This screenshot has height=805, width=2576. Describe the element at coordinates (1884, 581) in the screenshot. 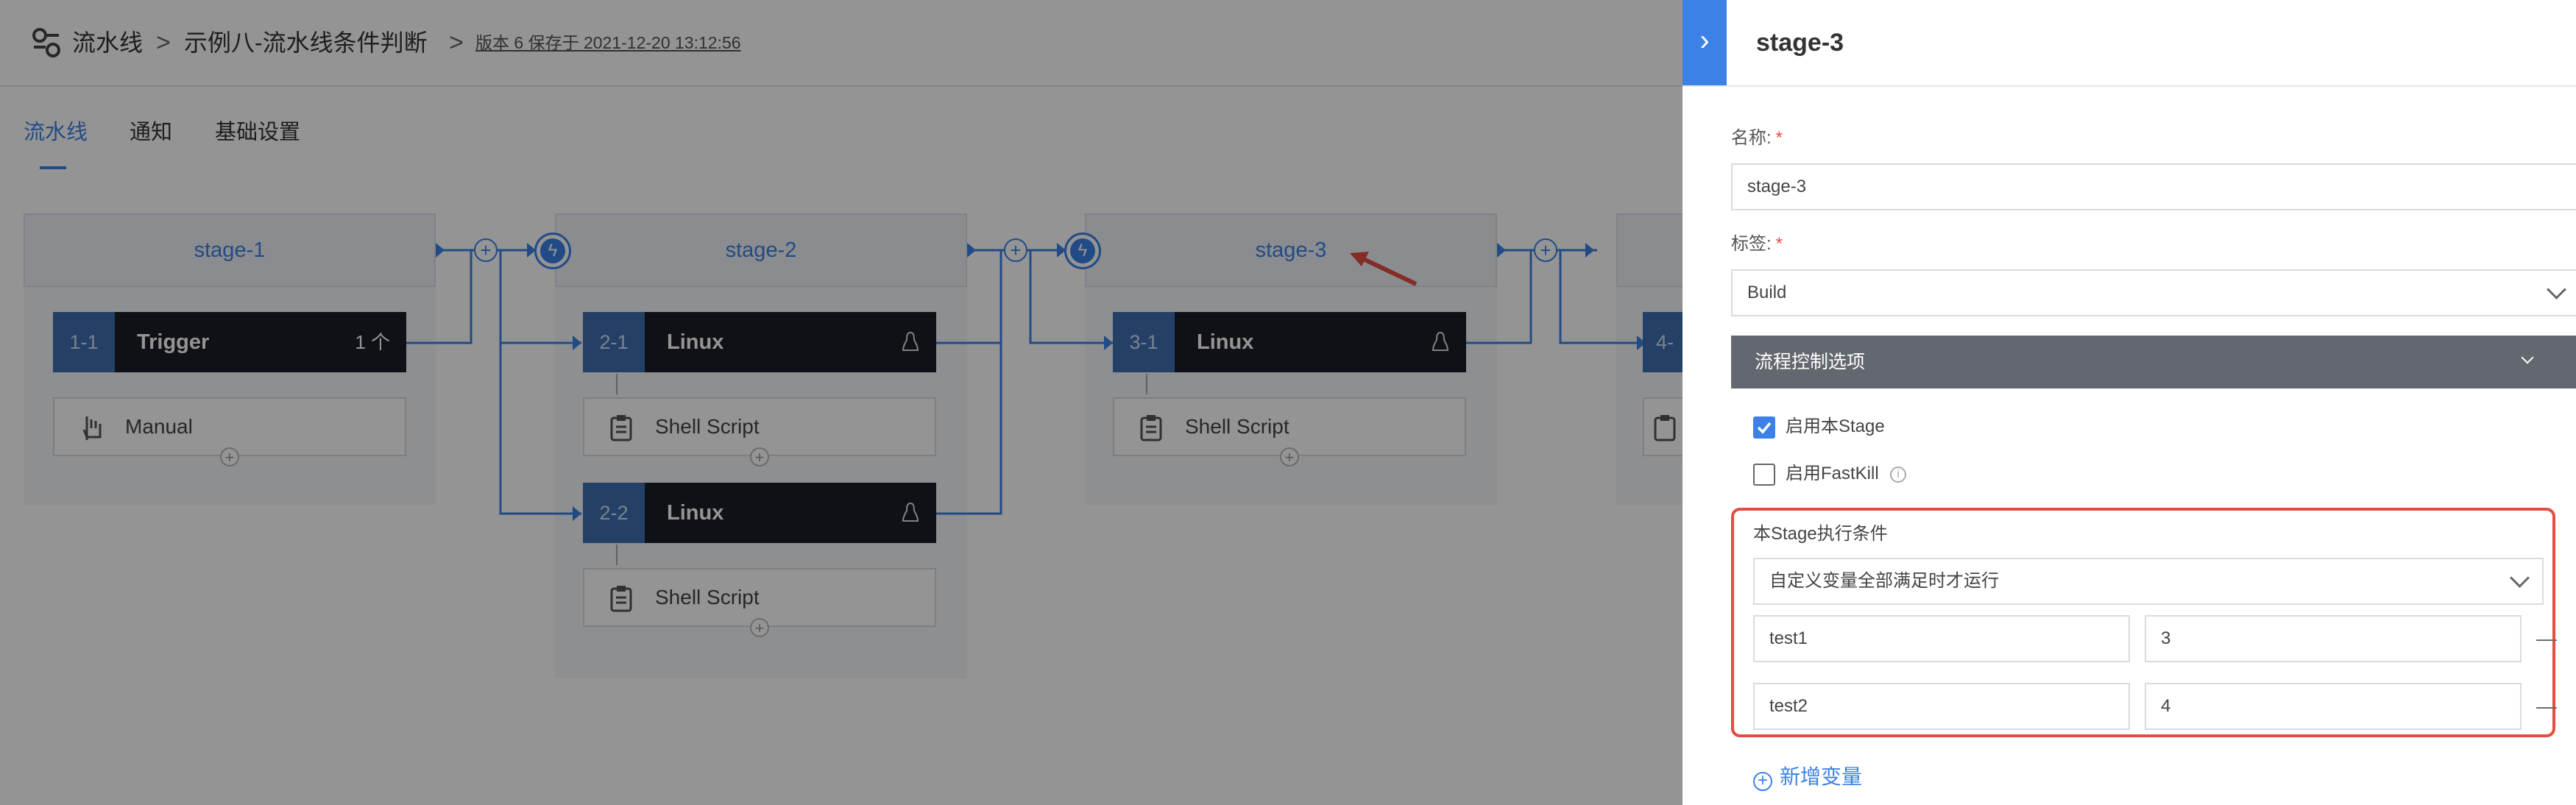

I see `condition-select-value: 自定义变量全部满足时才运行` at that location.